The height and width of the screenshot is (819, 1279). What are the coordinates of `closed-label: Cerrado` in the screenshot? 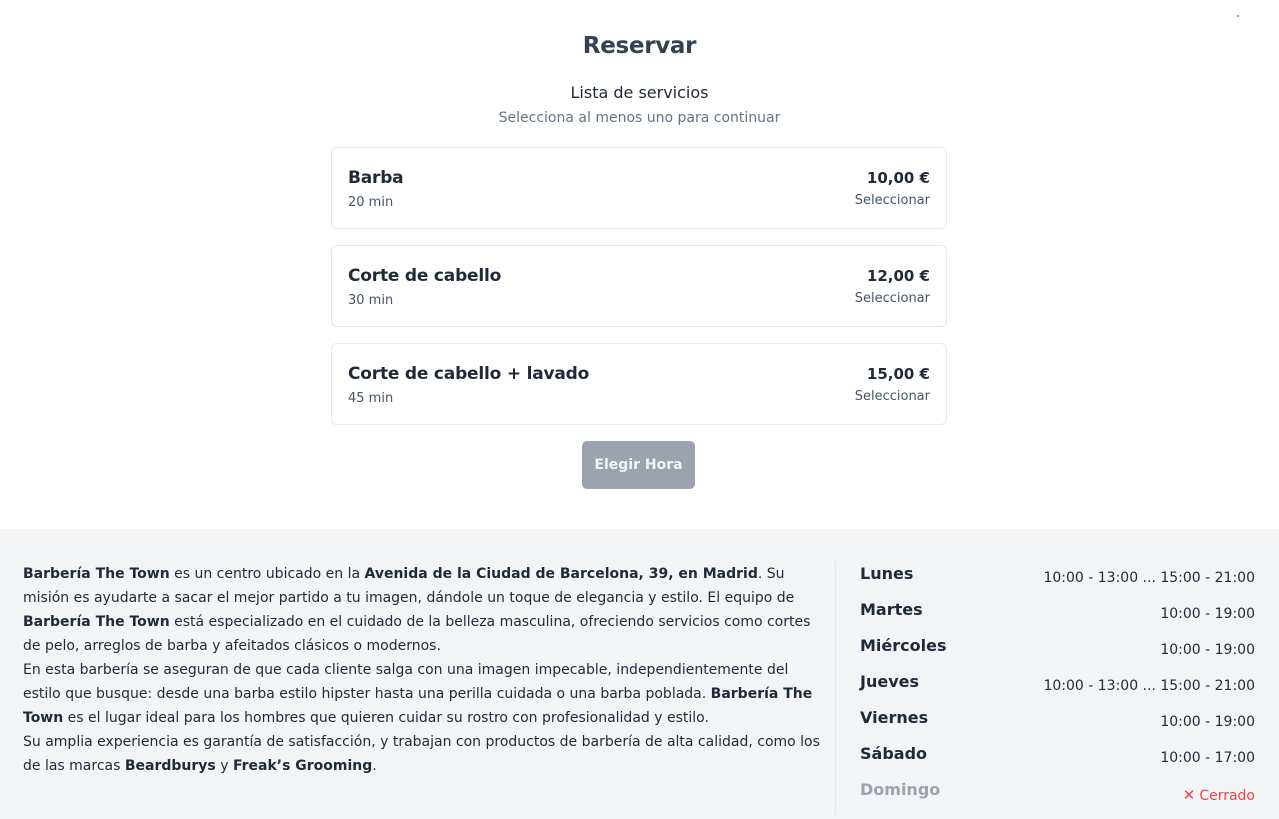 It's located at (1227, 796).